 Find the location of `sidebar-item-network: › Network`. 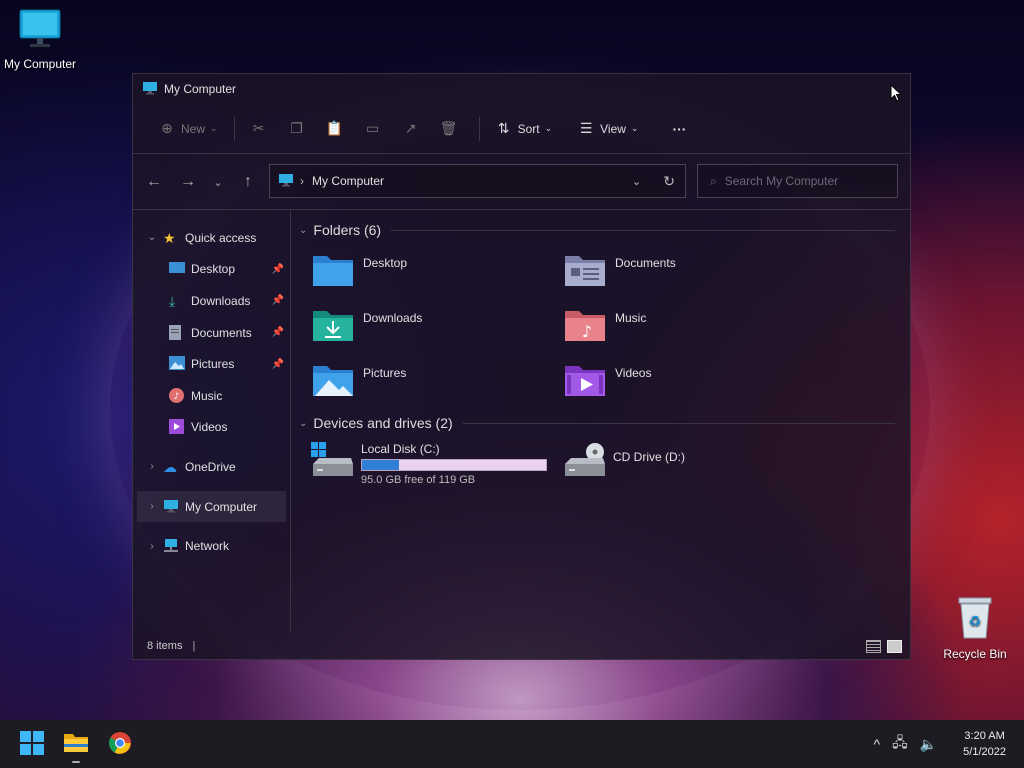

sidebar-item-network: › Network is located at coordinates (211, 546).